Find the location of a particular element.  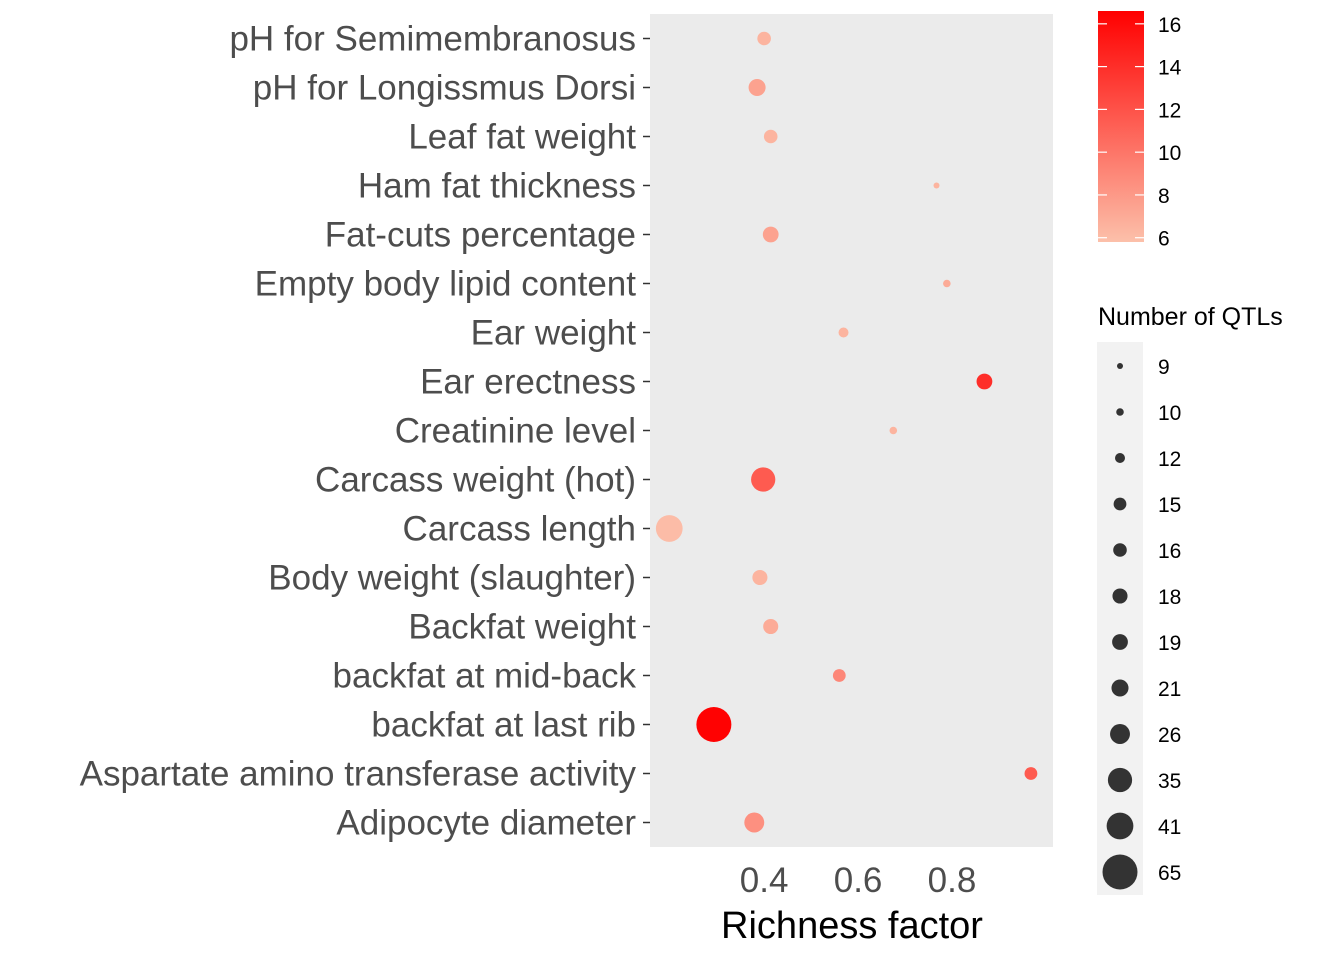

color-bar-label: 16 is located at coordinates (1169, 25).